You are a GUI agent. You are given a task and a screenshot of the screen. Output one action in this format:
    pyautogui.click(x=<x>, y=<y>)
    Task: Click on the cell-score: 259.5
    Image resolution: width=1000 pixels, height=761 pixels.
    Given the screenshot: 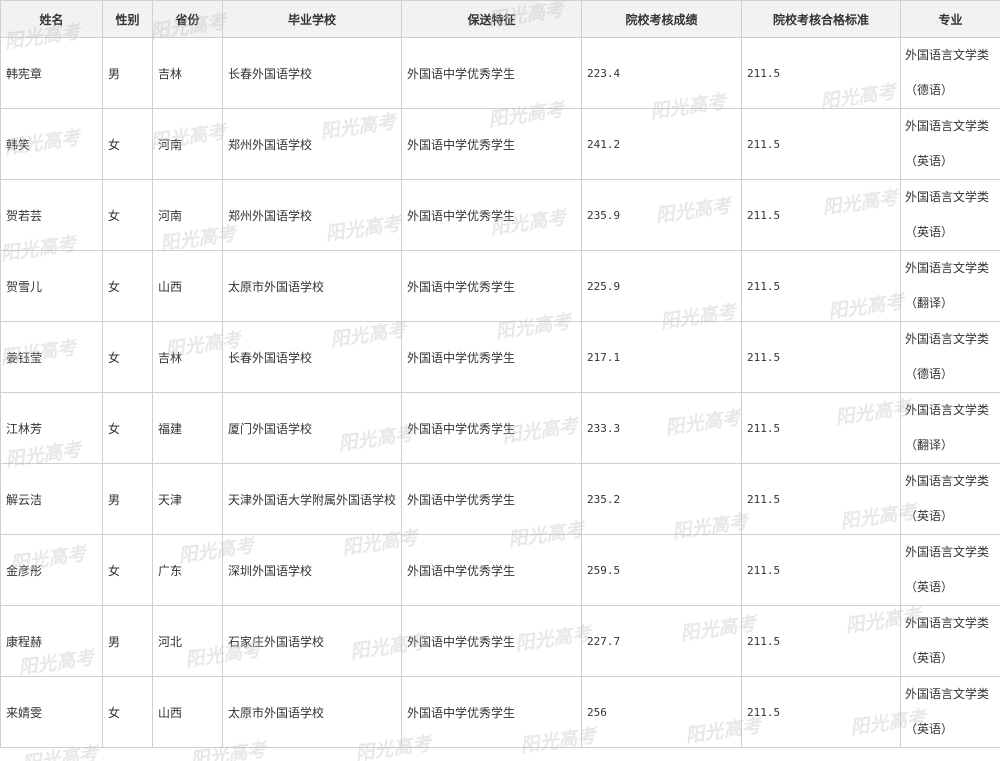 What is the action you would take?
    pyautogui.click(x=661, y=570)
    